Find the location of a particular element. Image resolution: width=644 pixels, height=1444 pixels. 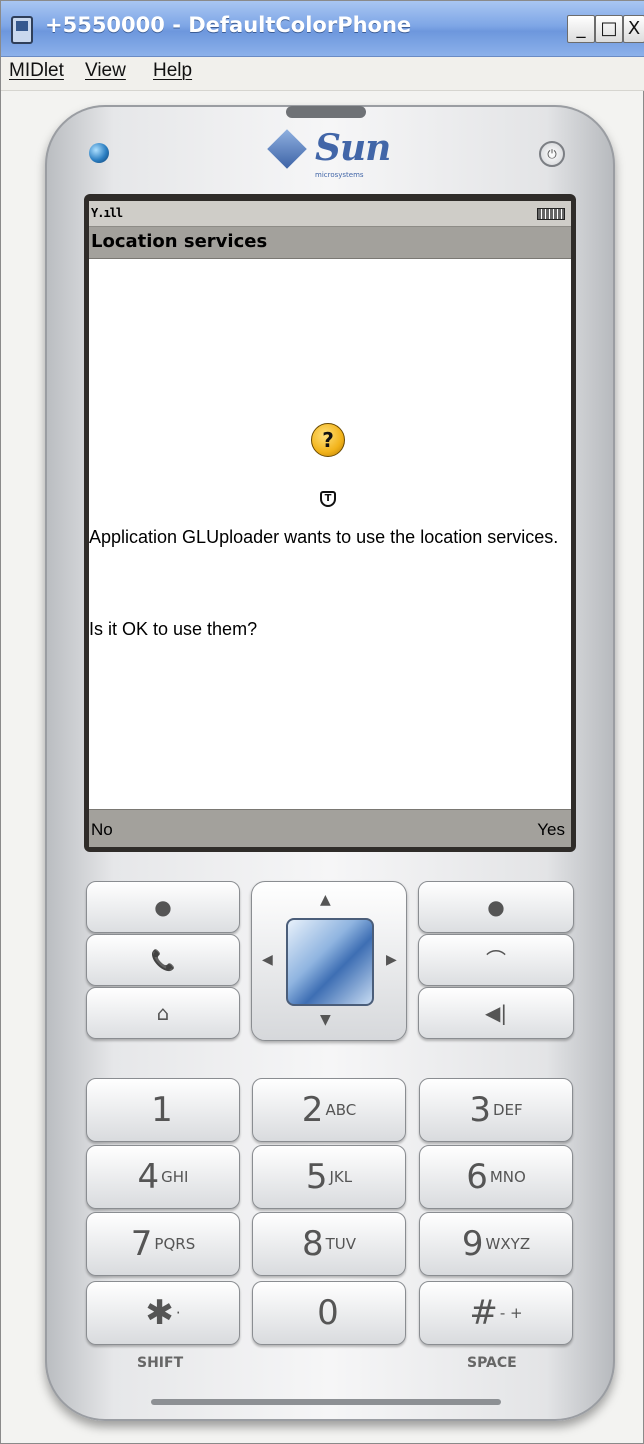

key-7: 7 PQRS is located at coordinates (163, 1244).